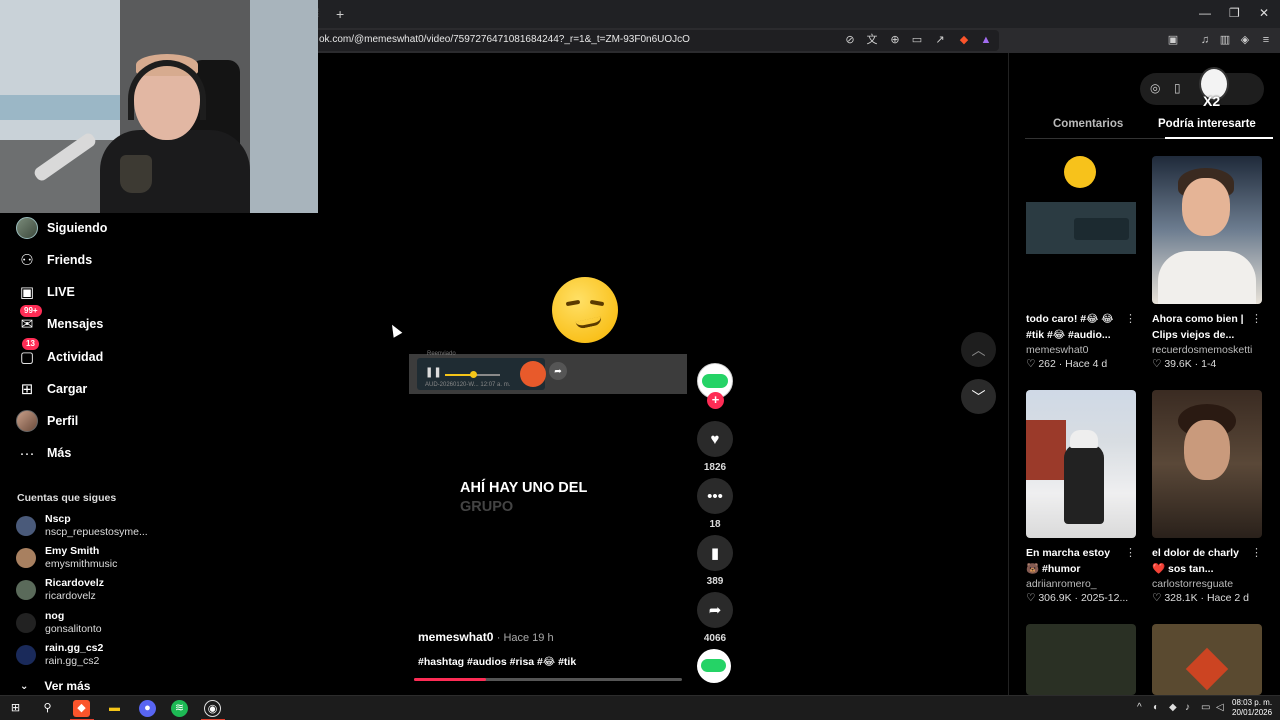  I want to click on account-handle: gonsalitonto, so click(73, 629).